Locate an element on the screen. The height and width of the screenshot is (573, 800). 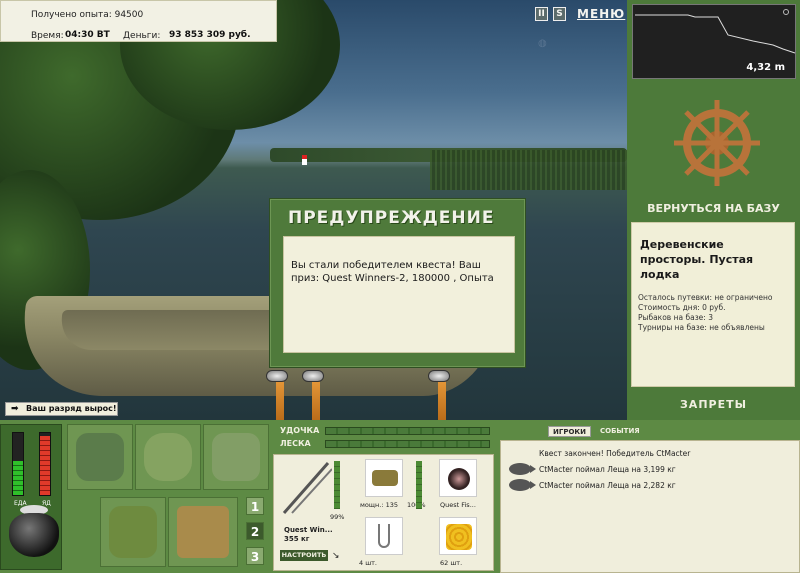
time-value: 04:30 ВТ is located at coordinates (87, 35).